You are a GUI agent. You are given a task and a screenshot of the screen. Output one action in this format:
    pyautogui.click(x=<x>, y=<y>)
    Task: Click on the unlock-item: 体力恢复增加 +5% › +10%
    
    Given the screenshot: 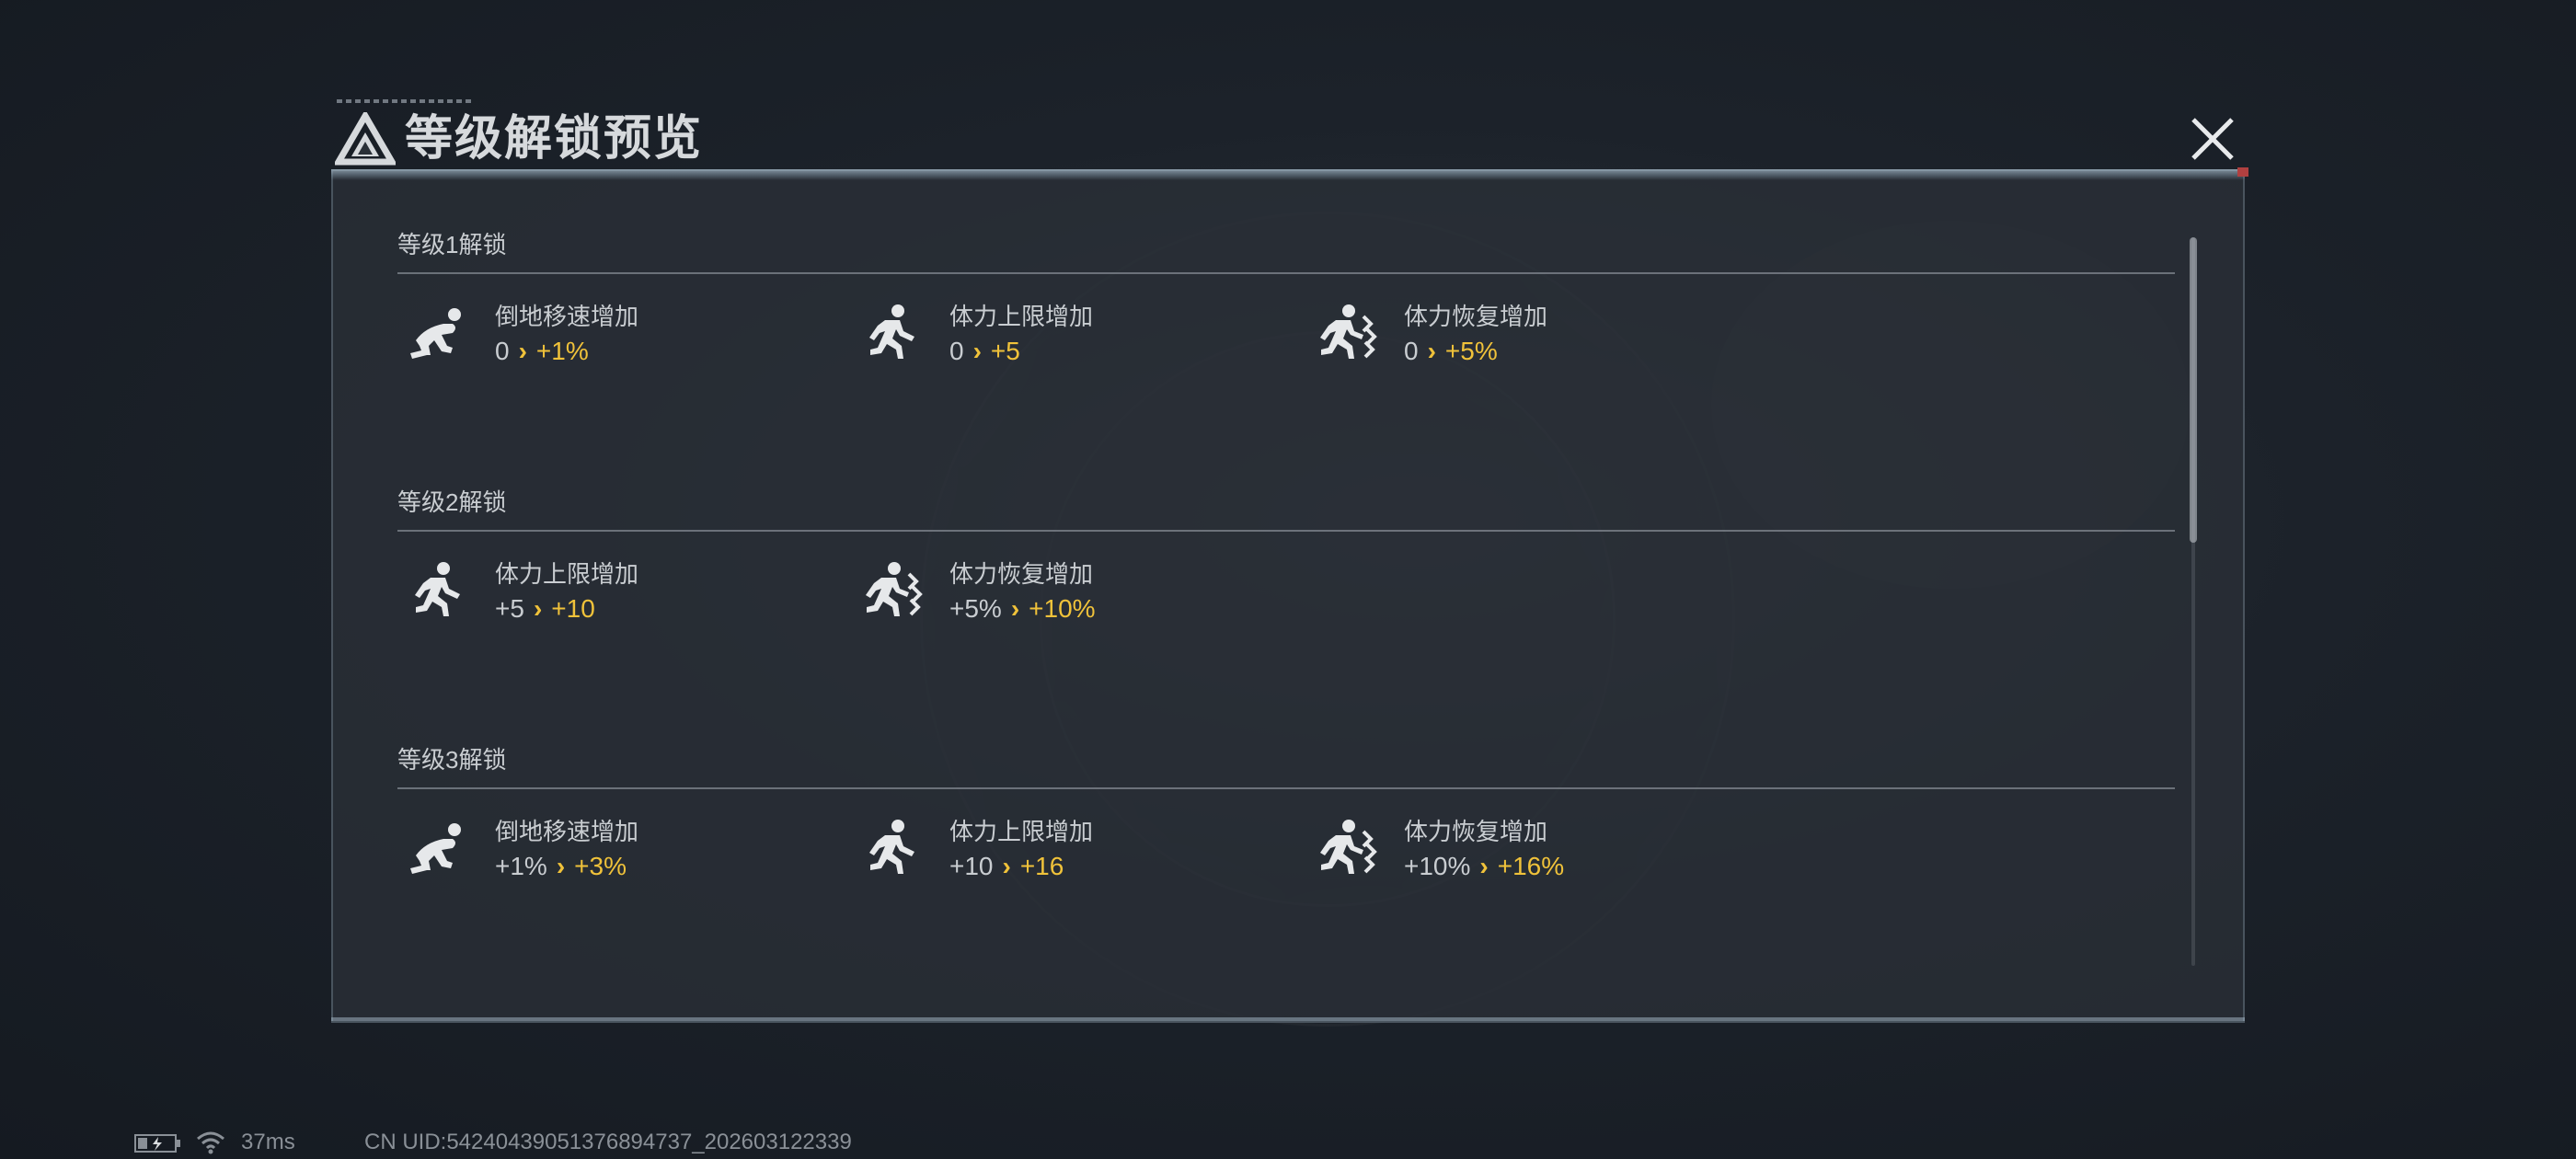 What is the action you would take?
    pyautogui.click(x=1063, y=592)
    